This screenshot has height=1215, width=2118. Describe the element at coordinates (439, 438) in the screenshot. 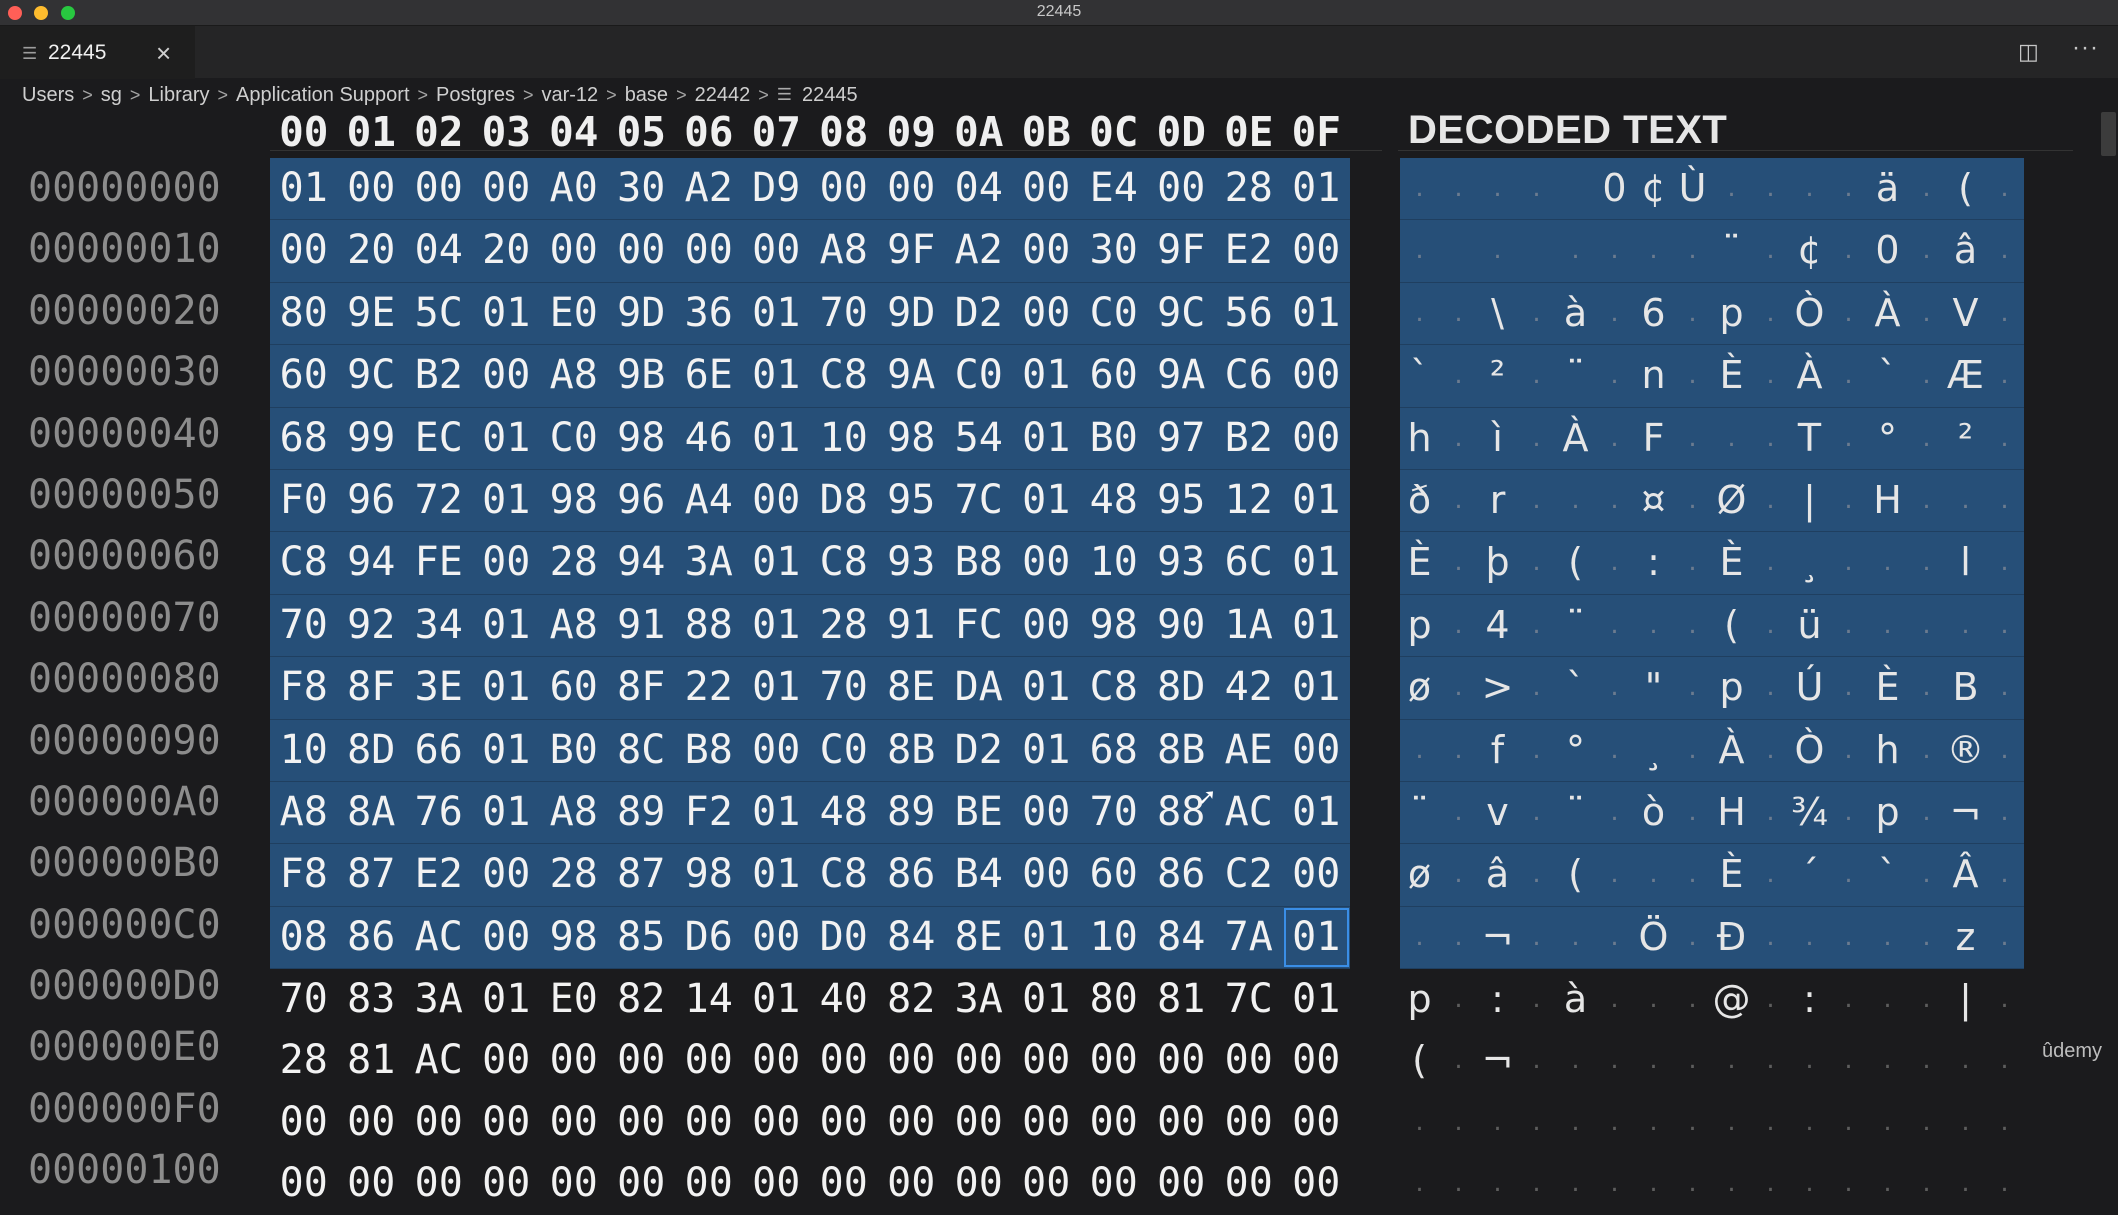

I see `hex-byte-cell: EC` at that location.